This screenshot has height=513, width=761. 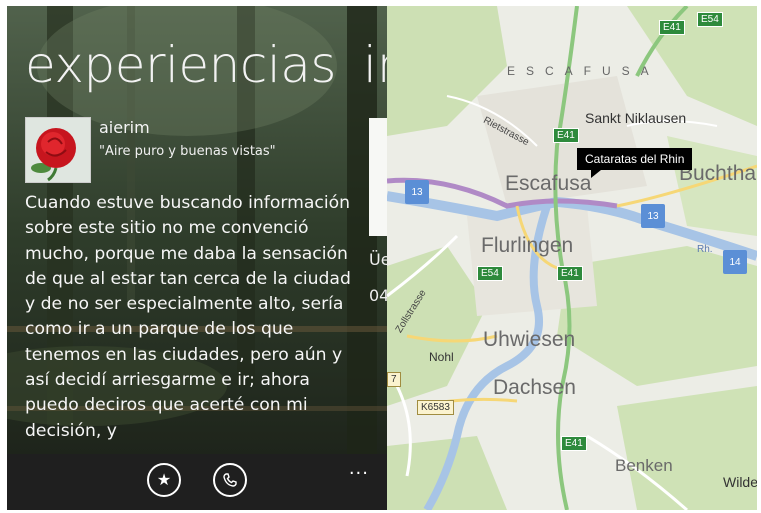 What do you see at coordinates (740, 482) in the screenshot?
I see `map-label-wilde: Wilde` at bounding box center [740, 482].